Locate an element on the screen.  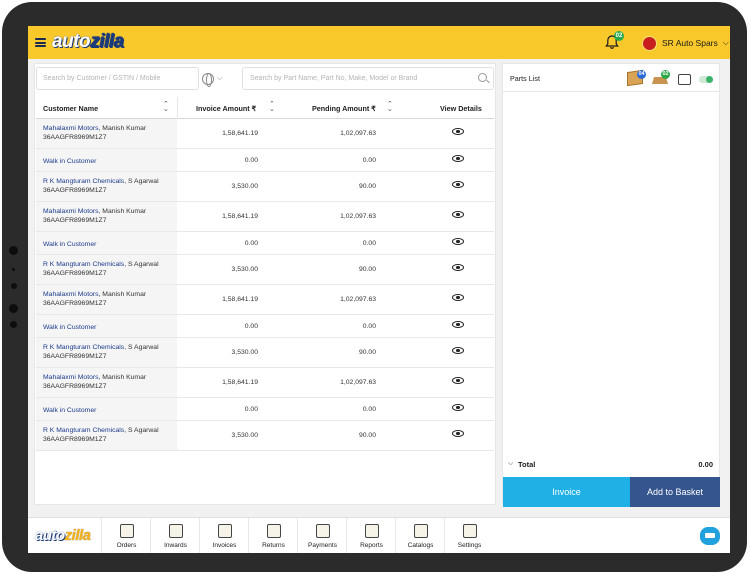
add-to-basket-button: Add to Basket is located at coordinates (675, 492).